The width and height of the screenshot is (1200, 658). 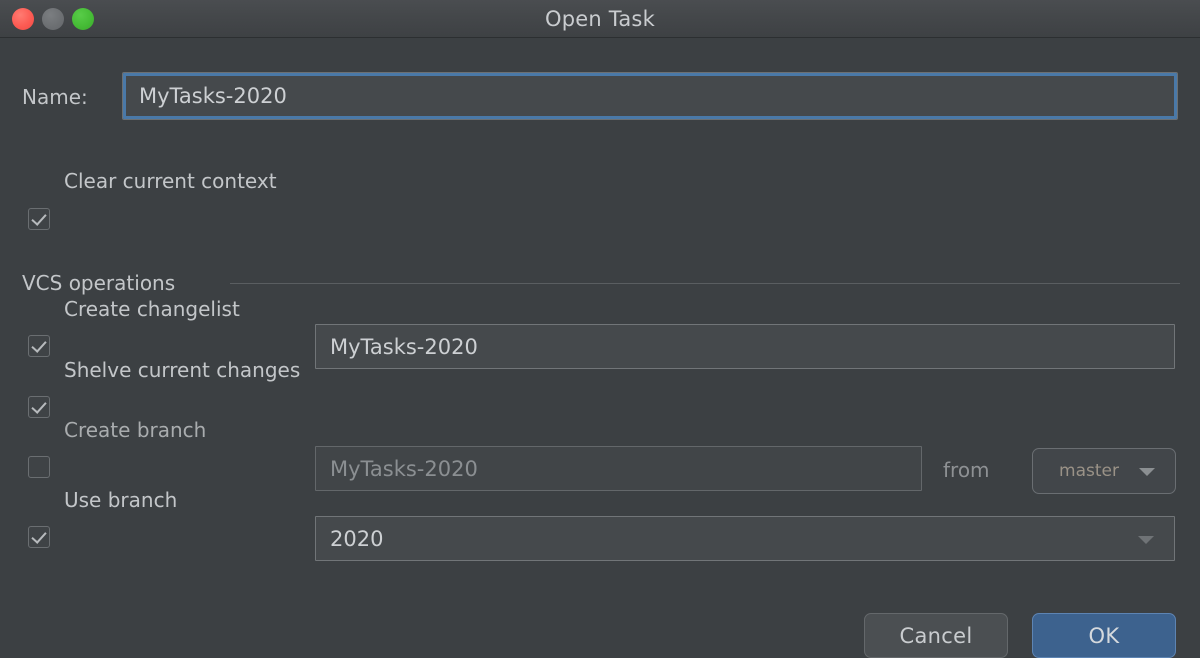 What do you see at coordinates (966, 470) in the screenshot?
I see `from-label: from` at bounding box center [966, 470].